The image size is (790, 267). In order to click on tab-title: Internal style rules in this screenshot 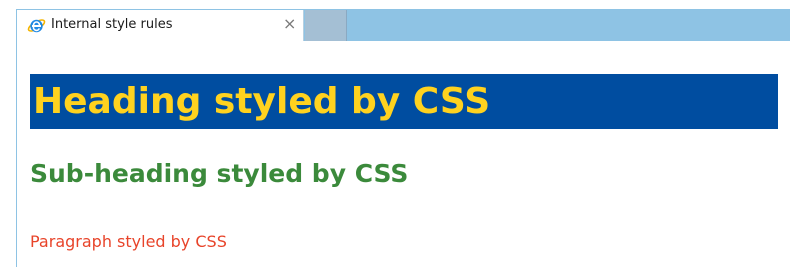, I will do `click(112, 24)`.